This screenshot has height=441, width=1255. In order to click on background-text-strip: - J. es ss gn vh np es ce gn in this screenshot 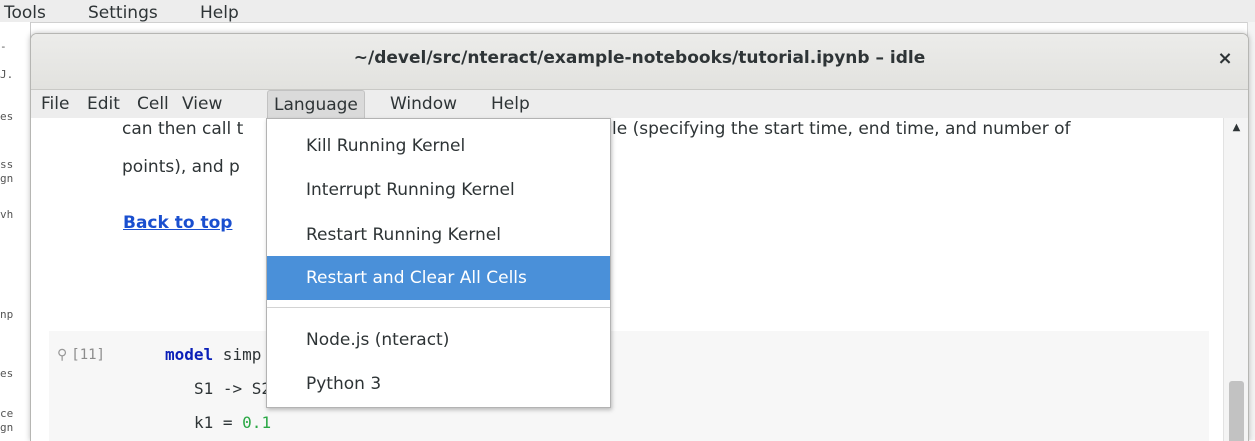, I will do `click(15, 231)`.